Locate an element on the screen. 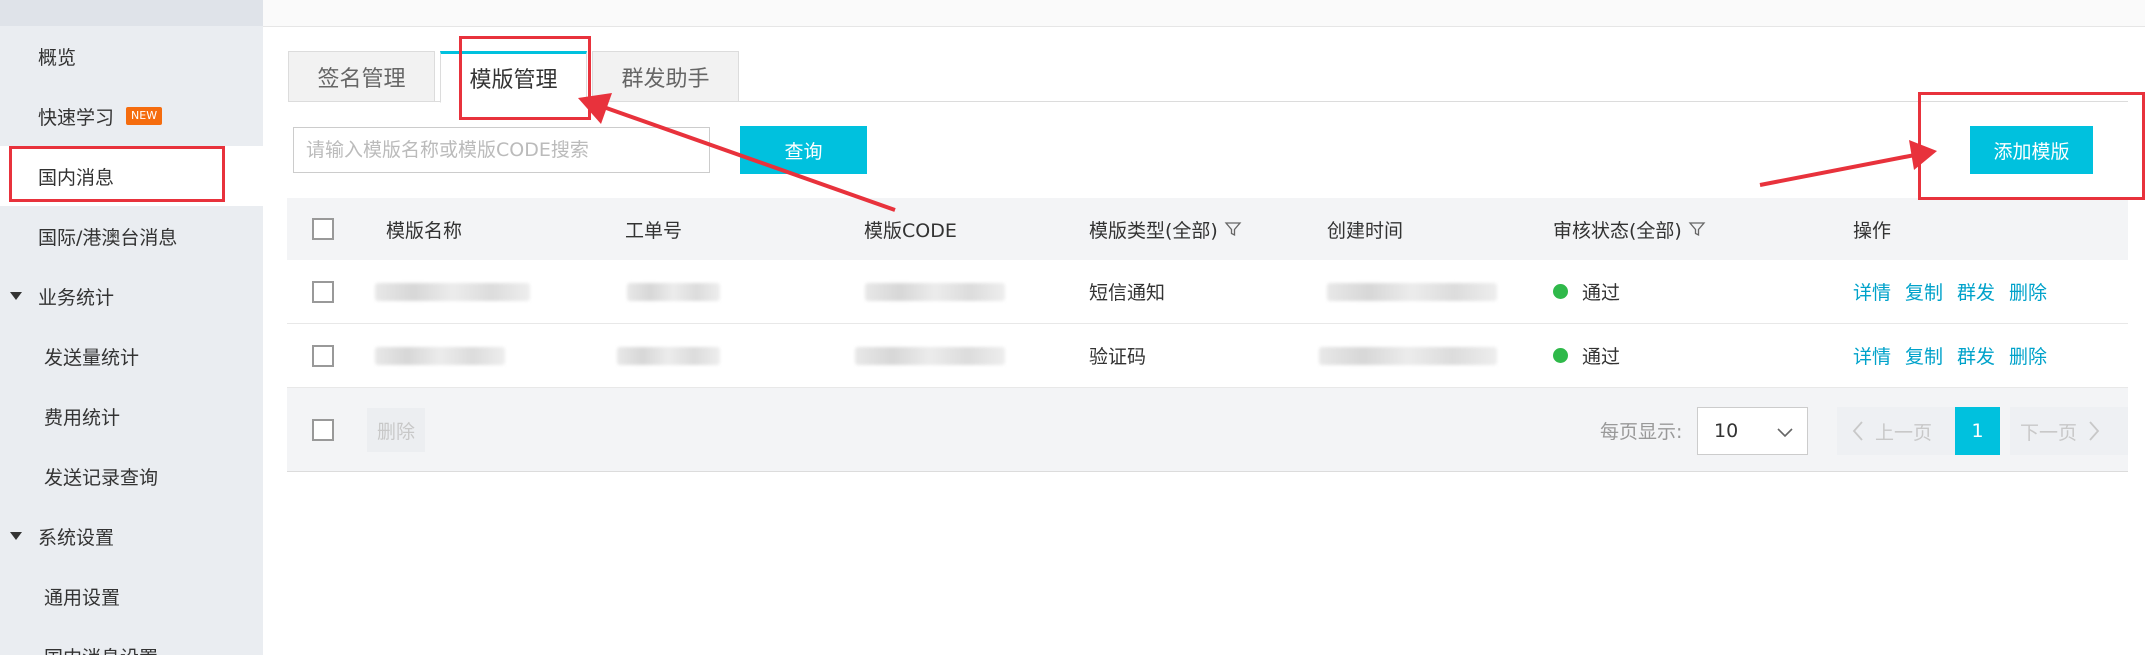  per-page-select: 10 is located at coordinates (1752, 431).